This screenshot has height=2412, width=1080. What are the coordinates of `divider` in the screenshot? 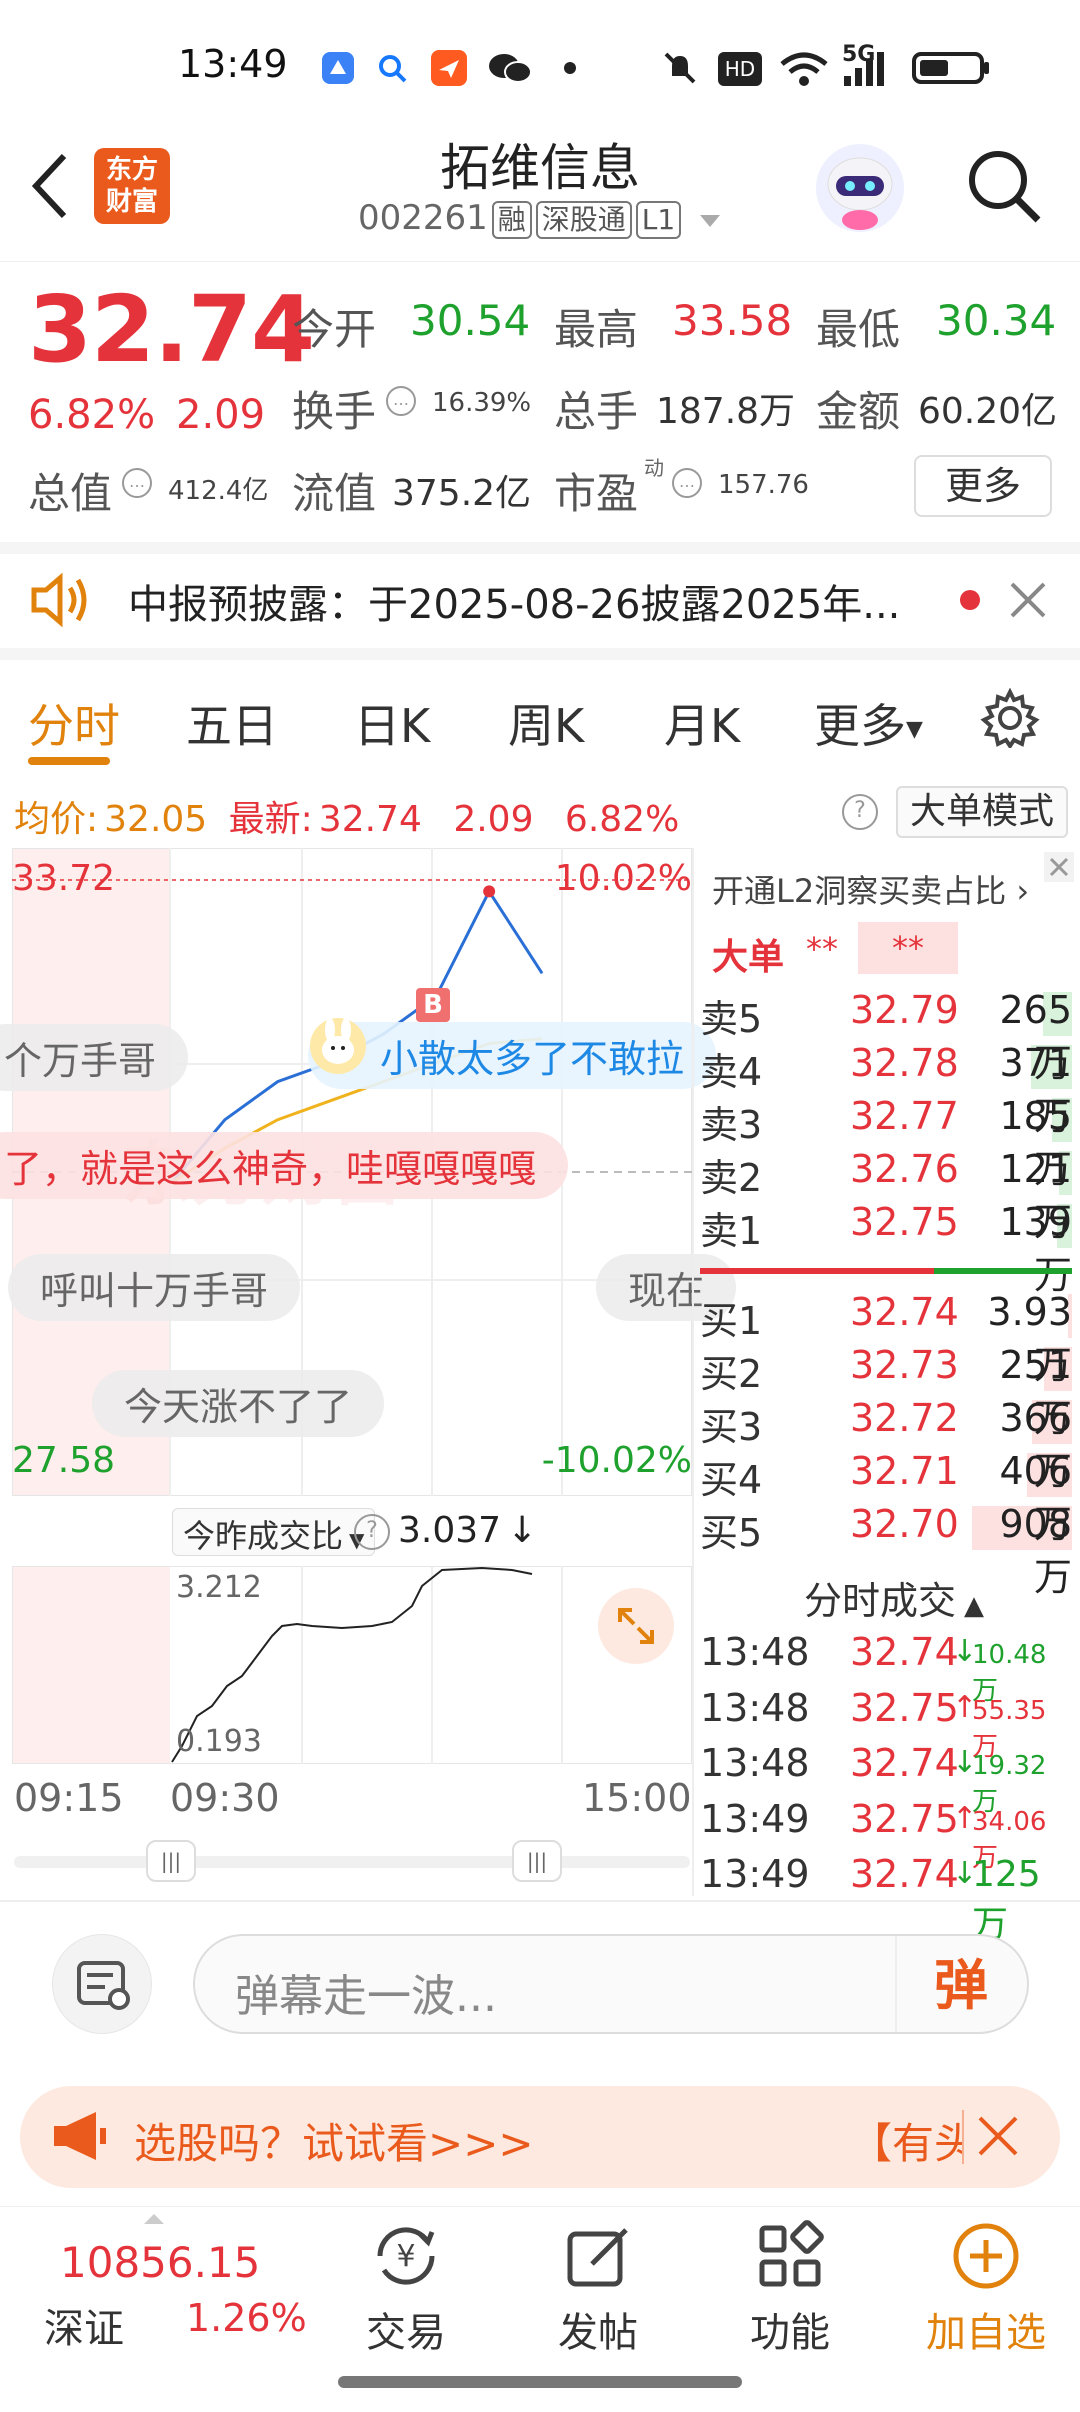 It's located at (693, 1372).